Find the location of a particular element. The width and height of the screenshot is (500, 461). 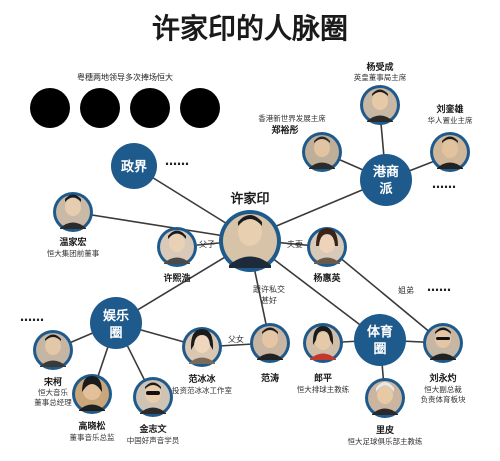

xu-xihao-name: 许熙浩 is located at coordinates (176, 278).